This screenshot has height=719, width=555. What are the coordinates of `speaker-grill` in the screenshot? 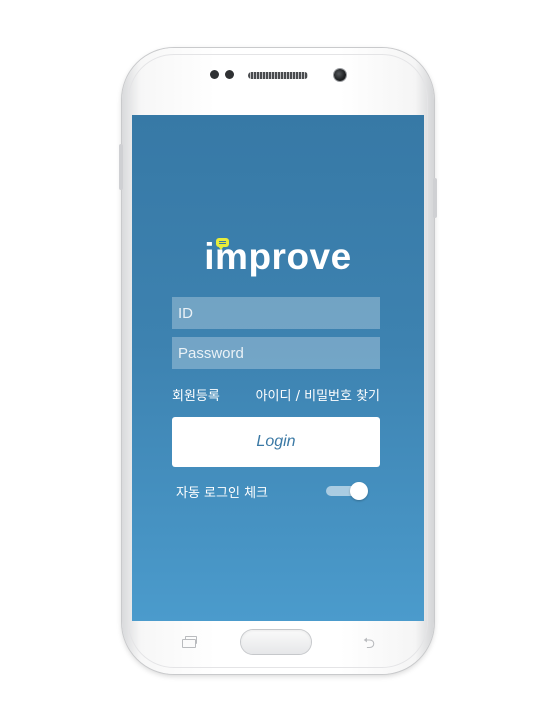 It's located at (278, 75).